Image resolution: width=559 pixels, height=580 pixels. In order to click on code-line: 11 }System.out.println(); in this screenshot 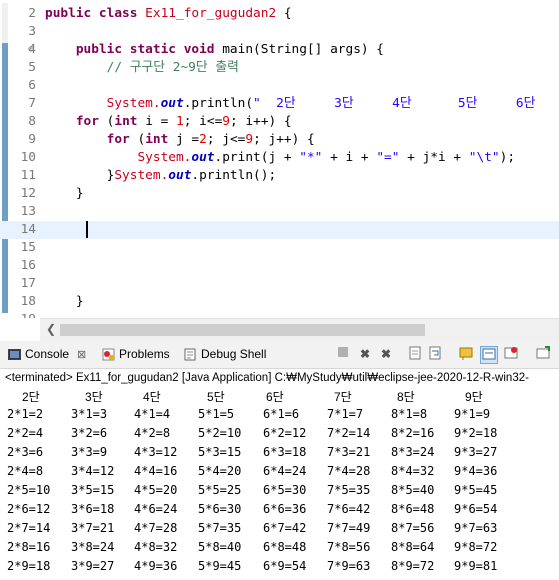, I will do `click(279, 176)`.